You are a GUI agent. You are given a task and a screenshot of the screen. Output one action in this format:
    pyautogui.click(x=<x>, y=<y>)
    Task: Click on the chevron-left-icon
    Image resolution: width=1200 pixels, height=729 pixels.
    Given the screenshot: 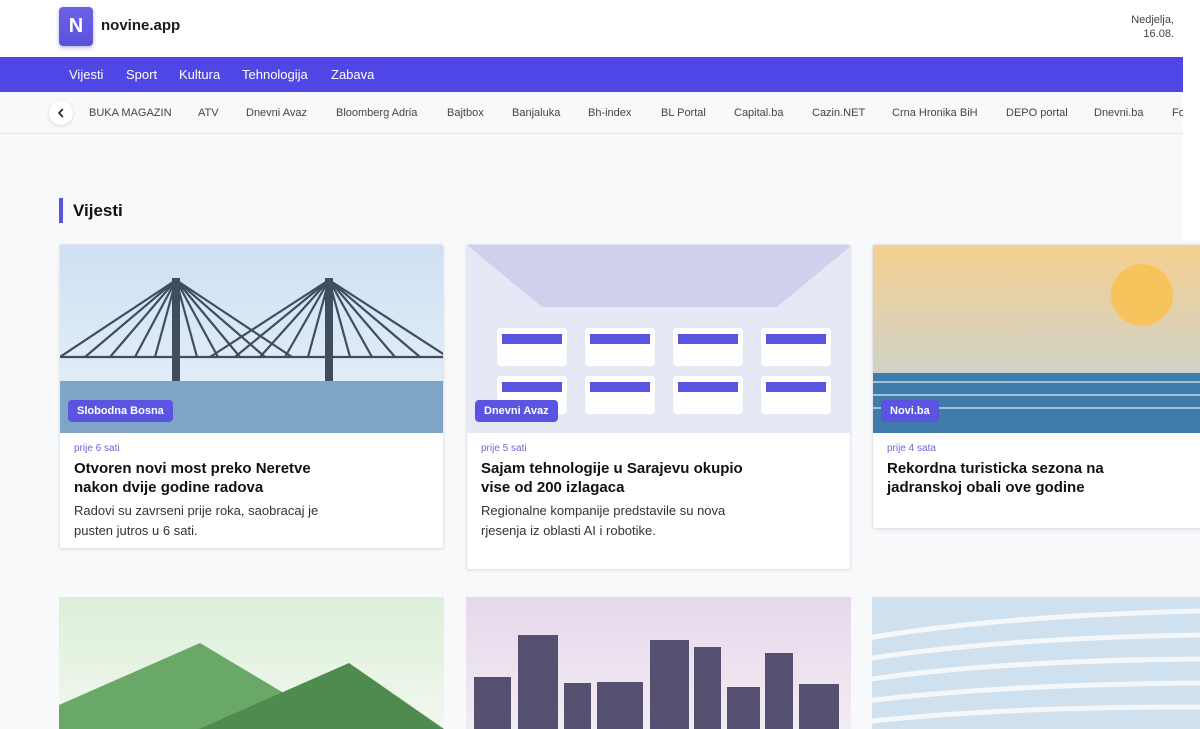 What is the action you would take?
    pyautogui.click(x=61, y=113)
    